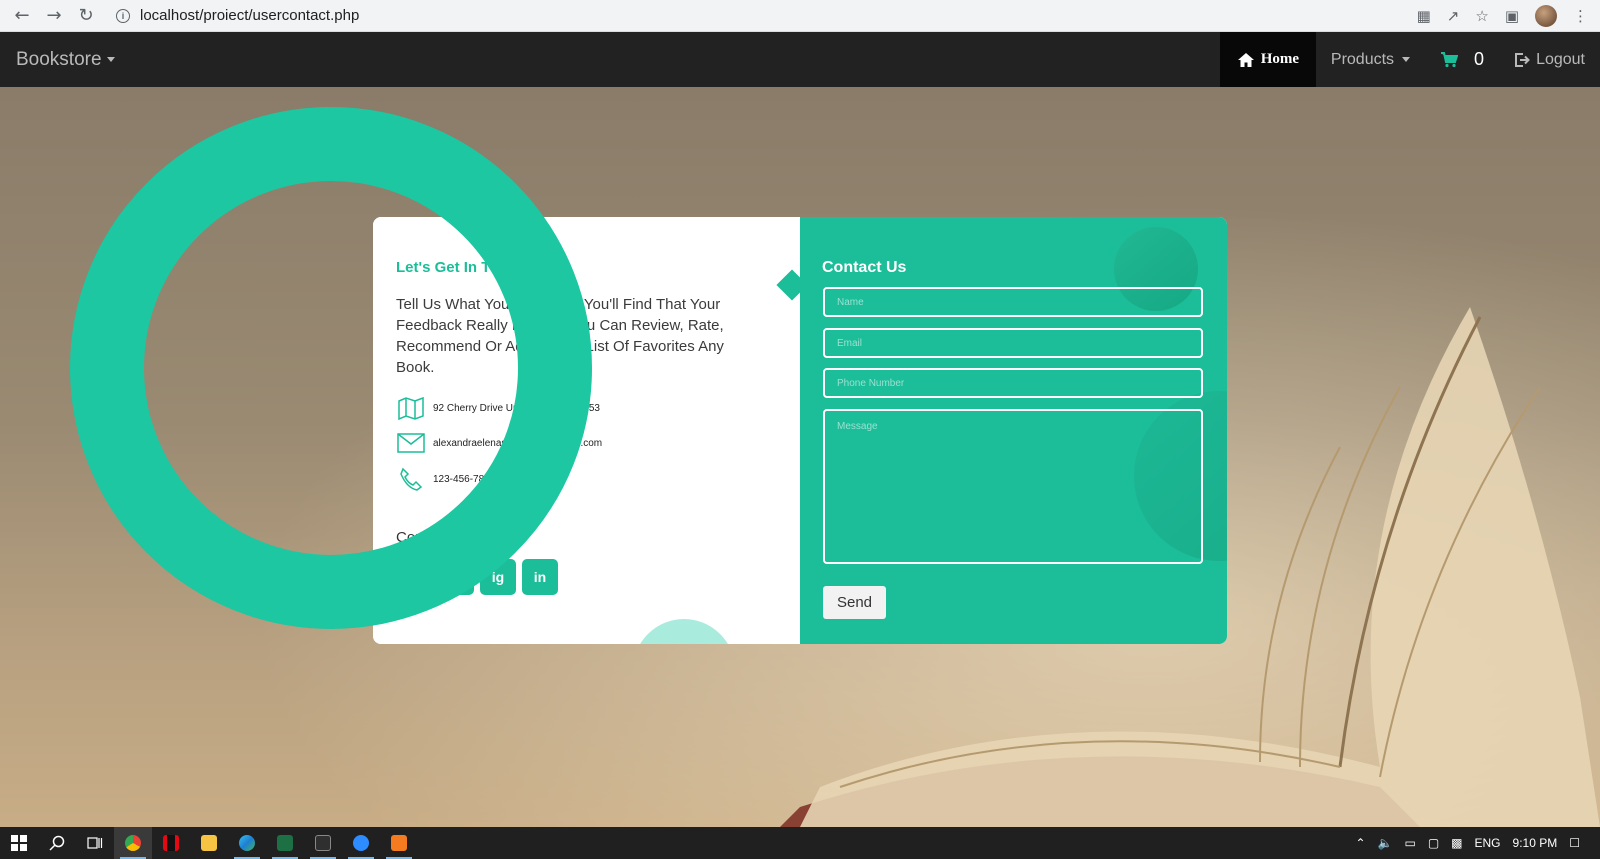 The width and height of the screenshot is (1600, 859). What do you see at coordinates (59, 59) in the screenshot?
I see `brand-label: Bookstore` at bounding box center [59, 59].